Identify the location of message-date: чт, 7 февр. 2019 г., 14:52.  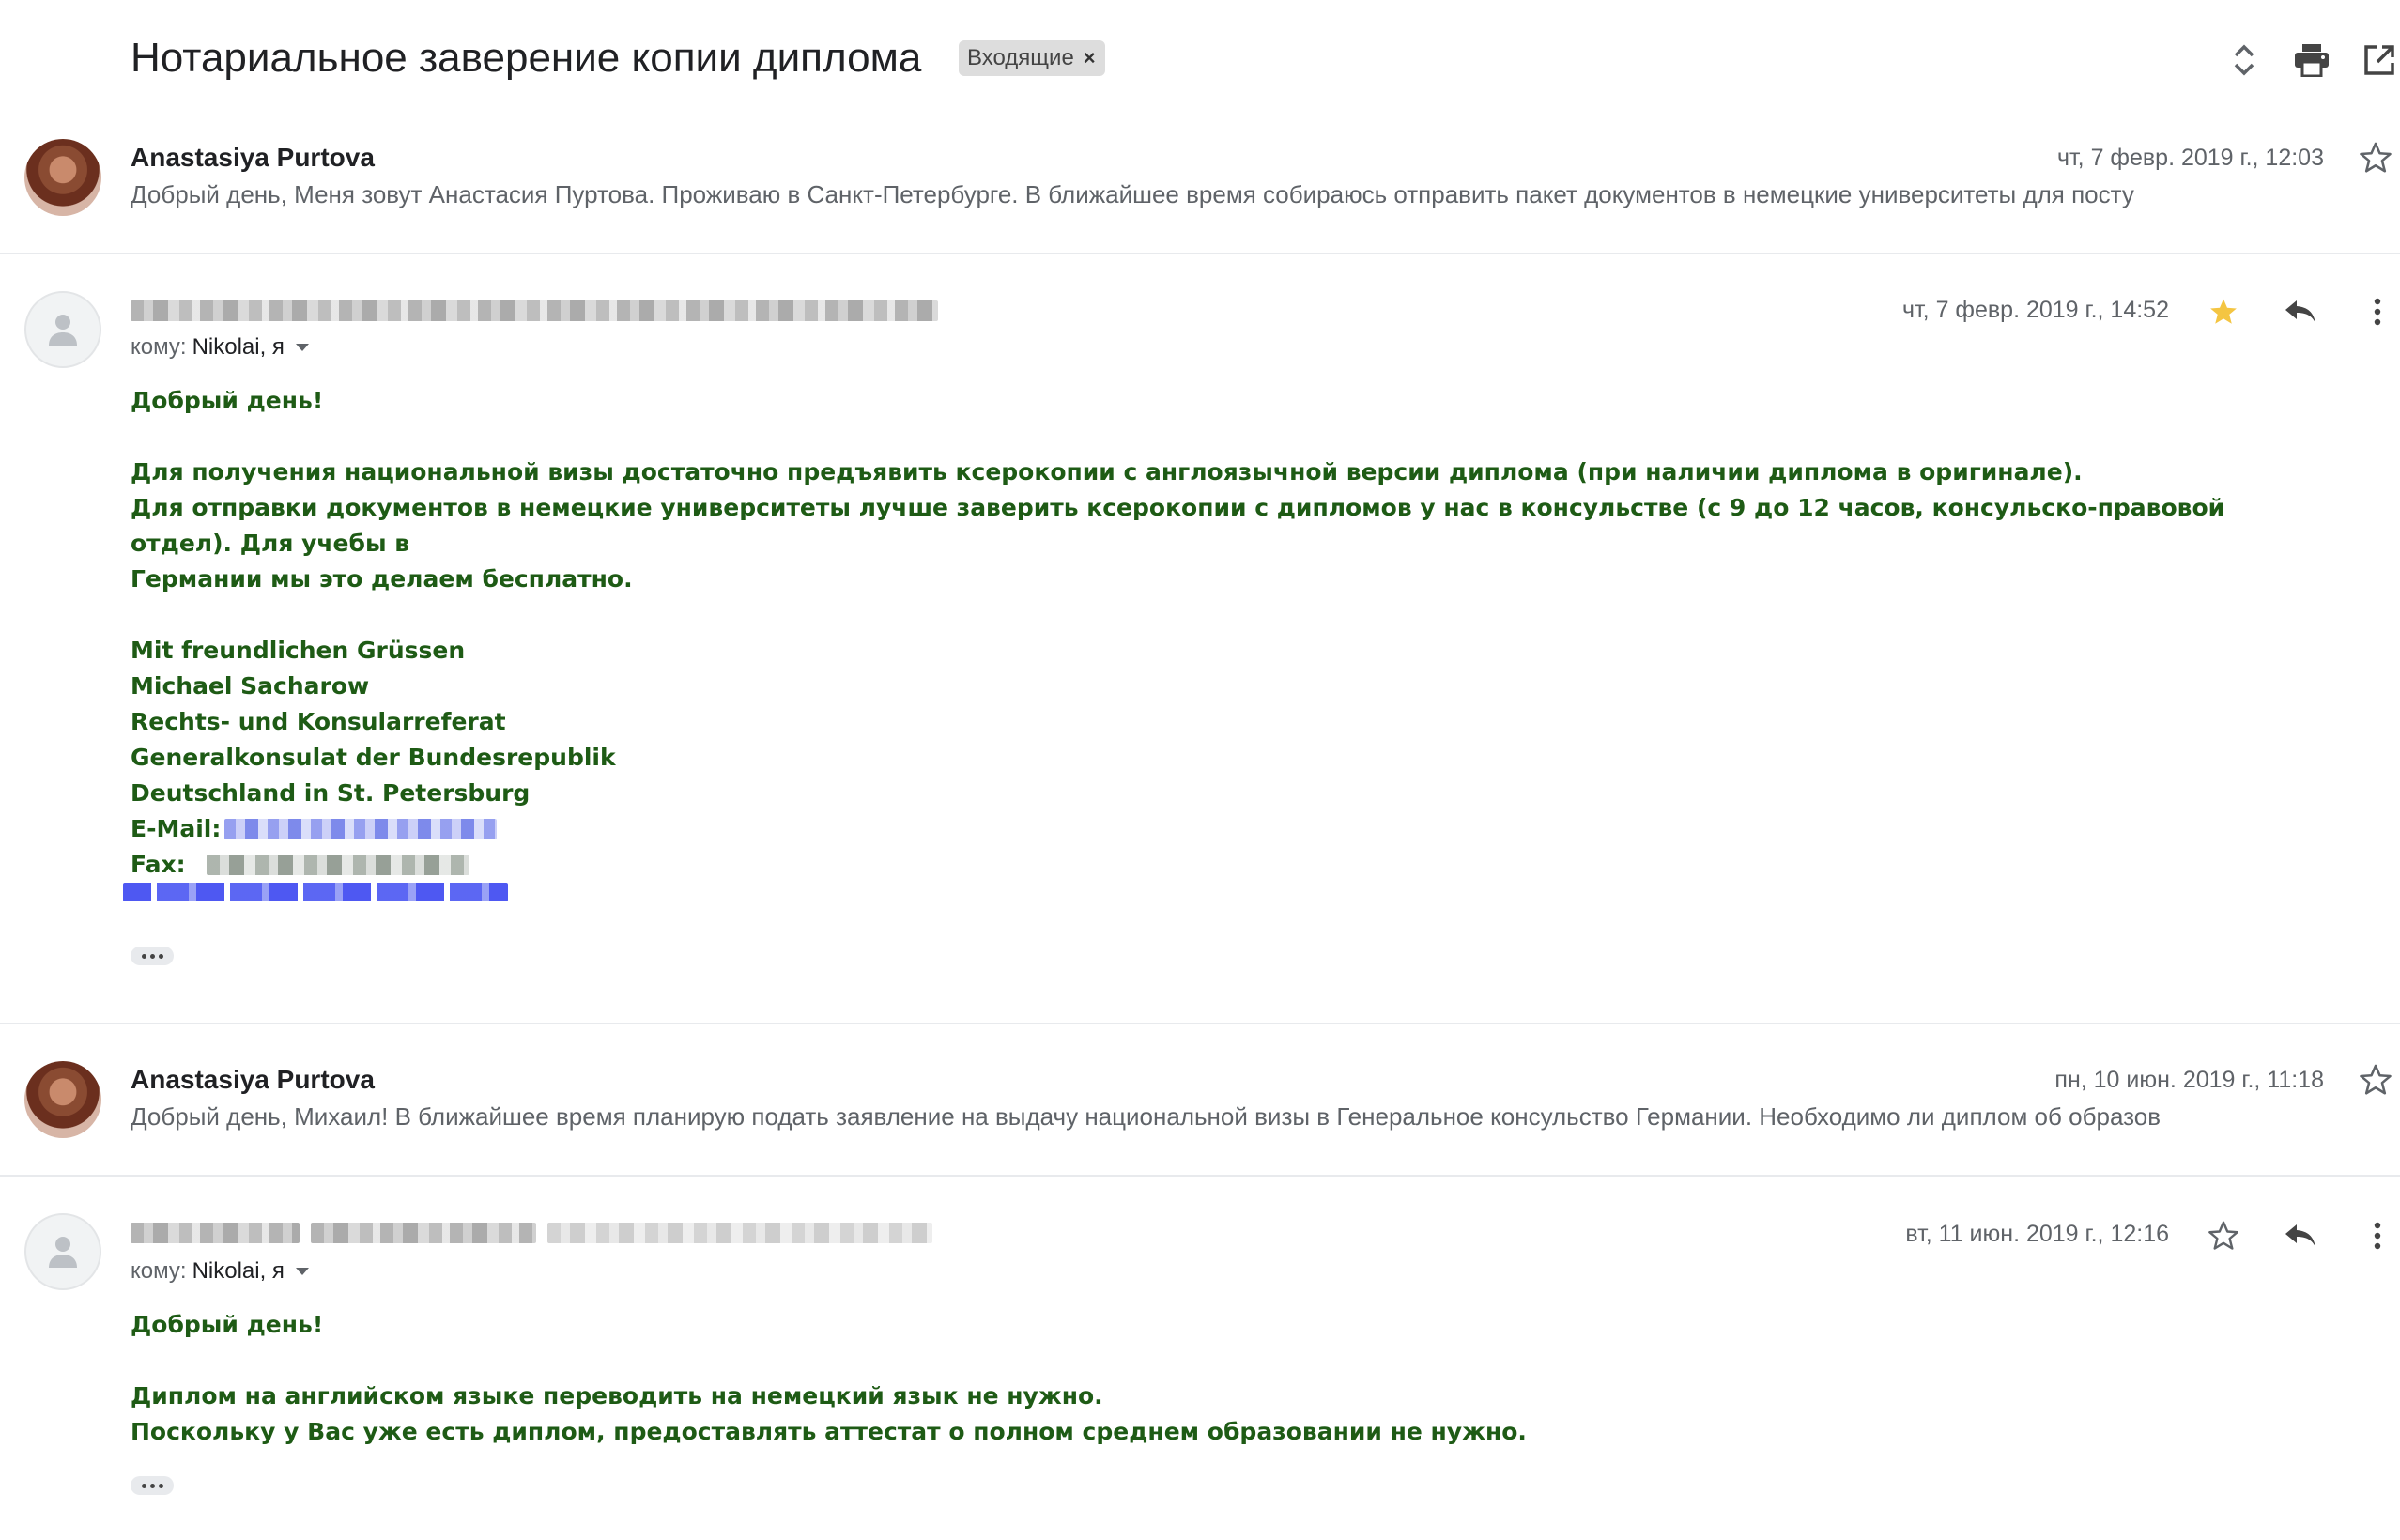
(2035, 310).